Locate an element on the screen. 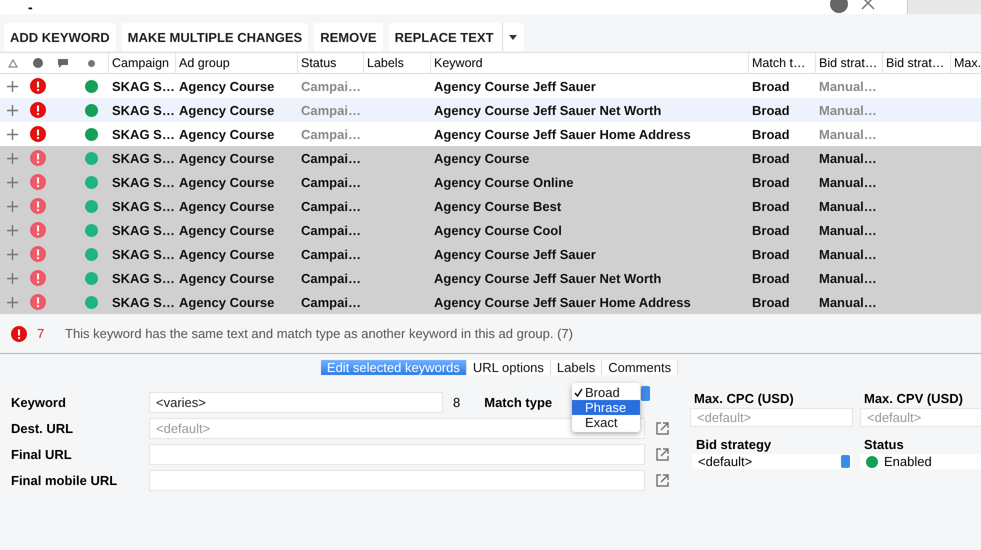 Image resolution: width=981 pixels, height=550 pixels. search-field: - is located at coordinates (454, 7).